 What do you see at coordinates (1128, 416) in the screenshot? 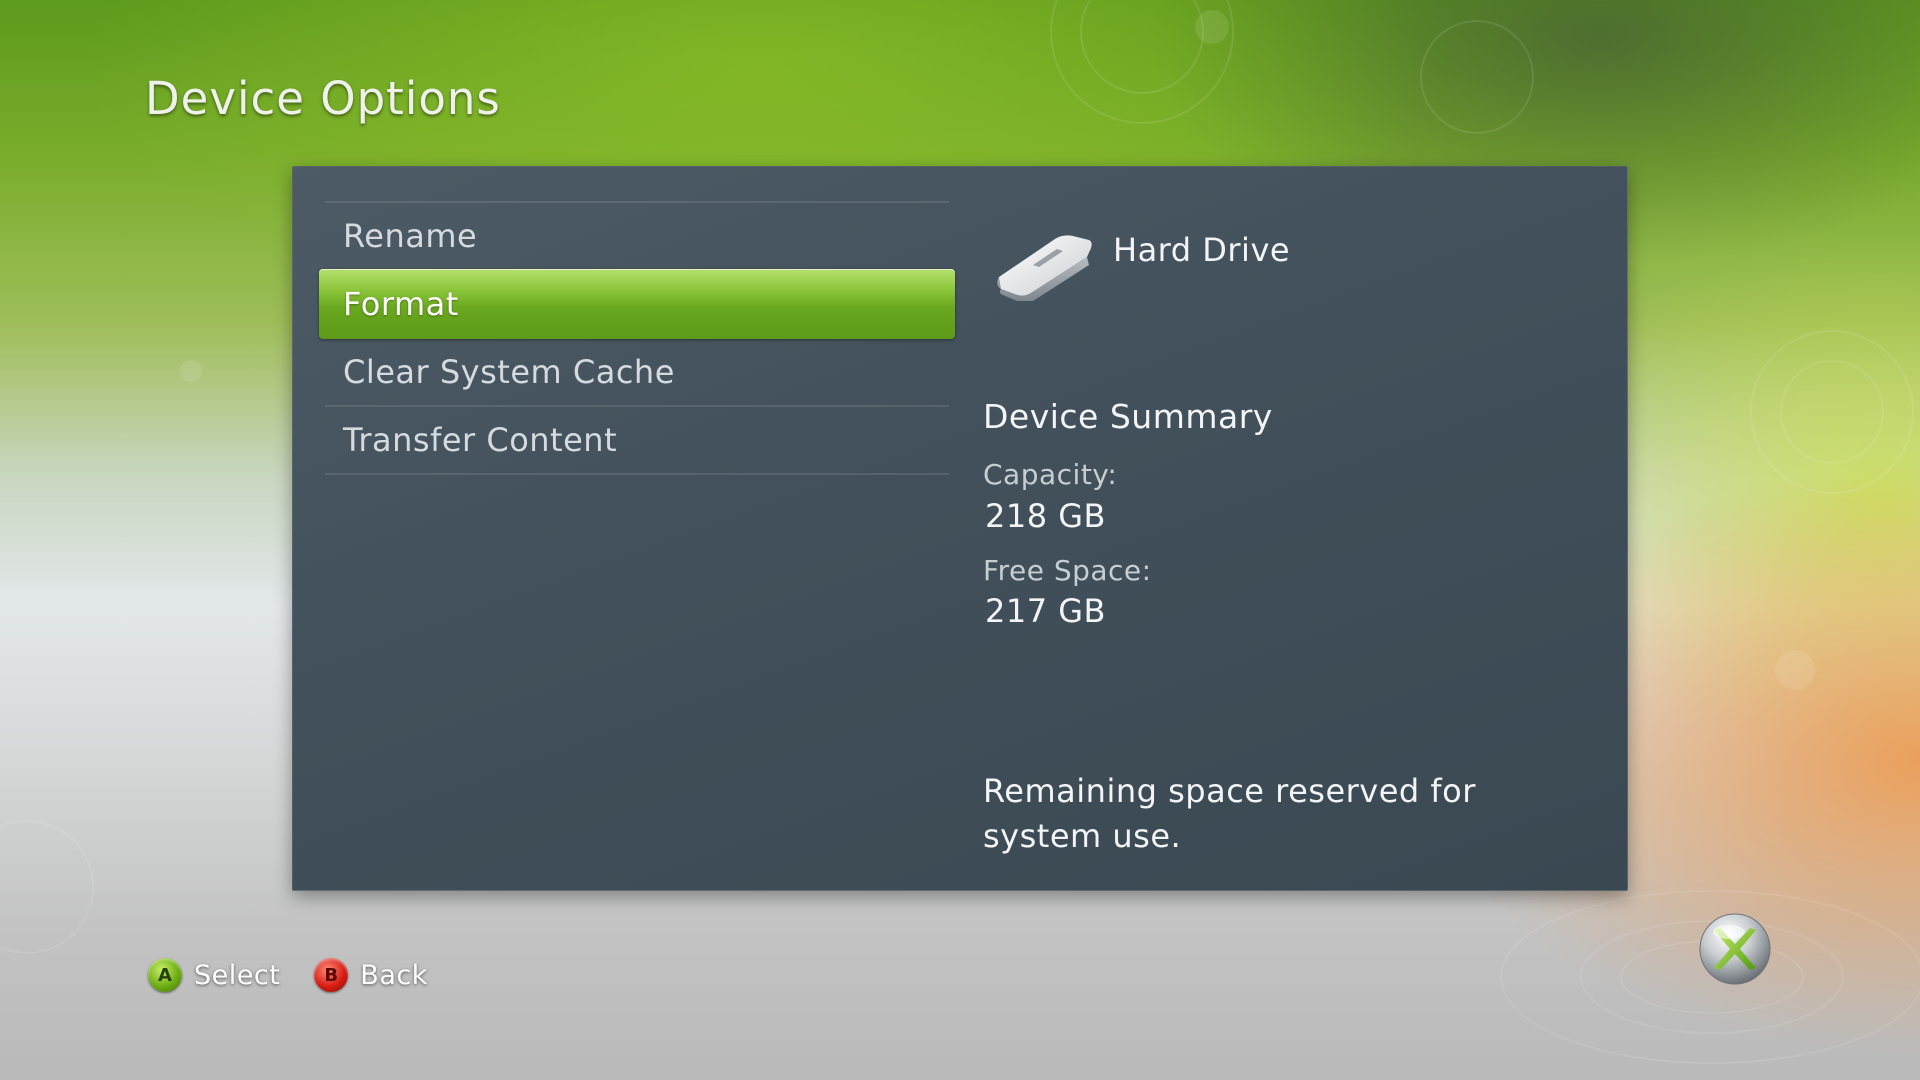
I see `device-summary-heading: Device Summary` at bounding box center [1128, 416].